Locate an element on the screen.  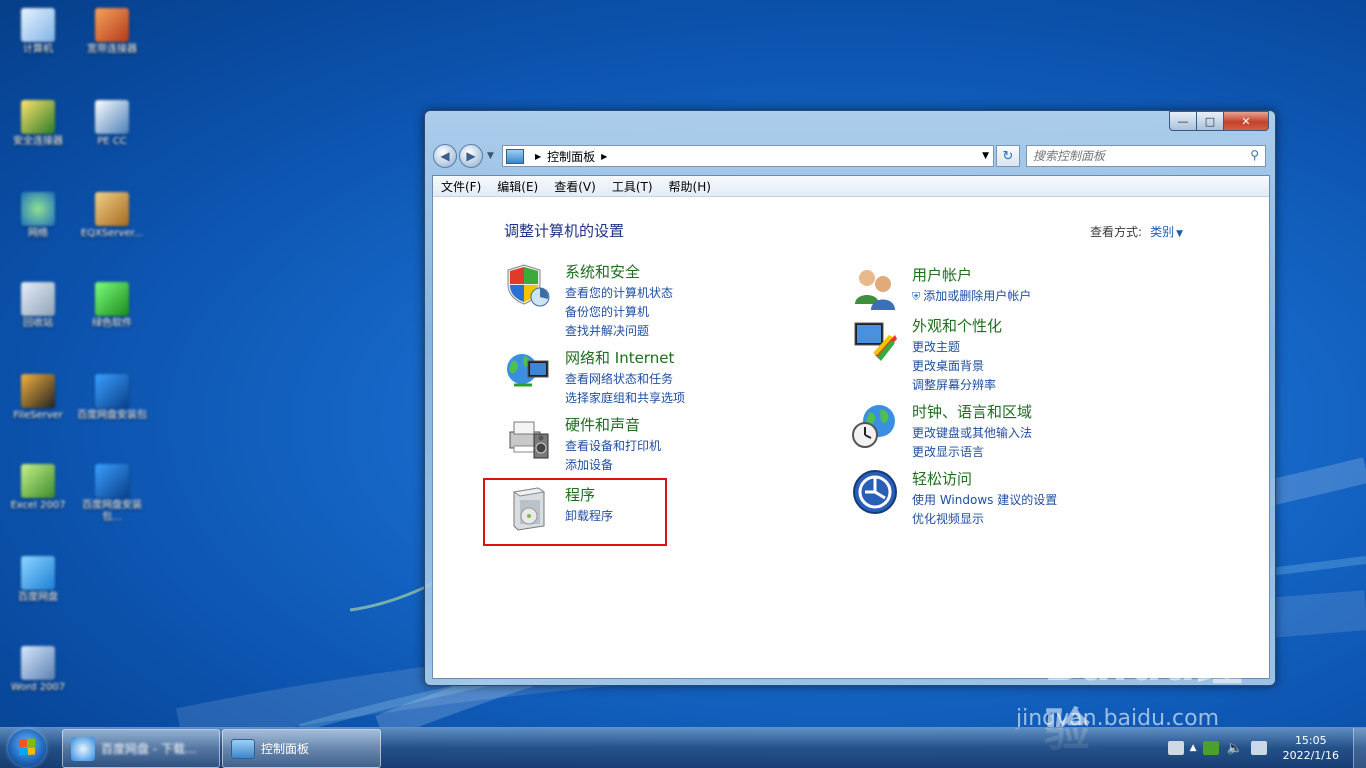
close-button: ✕ is located at coordinates (1246, 121).